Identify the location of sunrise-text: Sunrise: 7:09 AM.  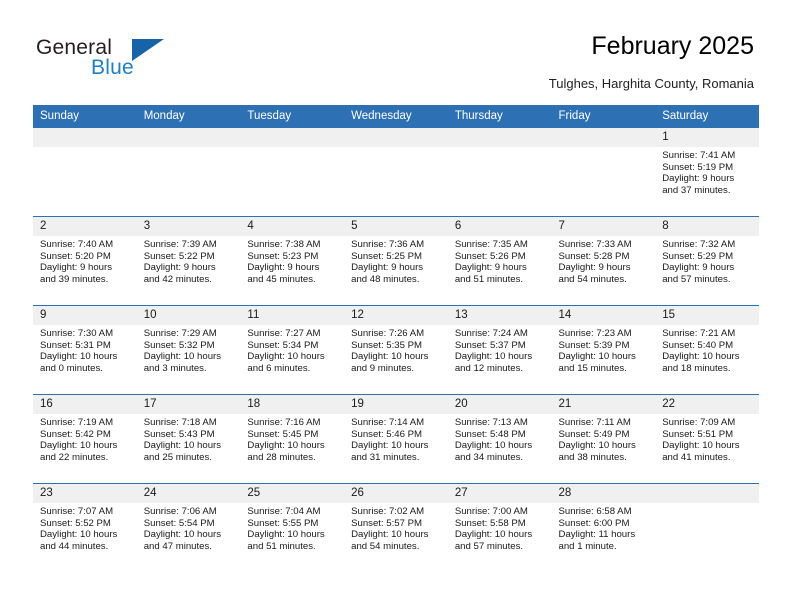
(699, 422).